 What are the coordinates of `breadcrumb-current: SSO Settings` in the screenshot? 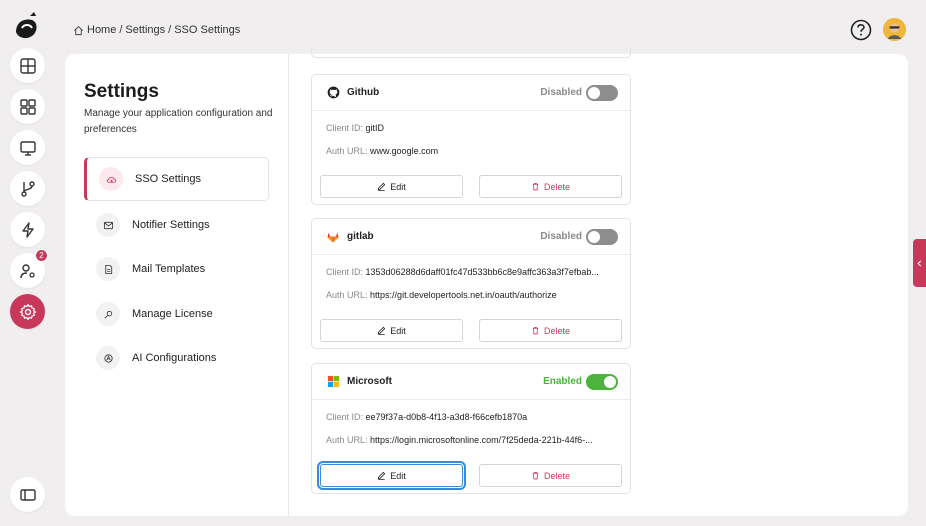 It's located at (207, 30).